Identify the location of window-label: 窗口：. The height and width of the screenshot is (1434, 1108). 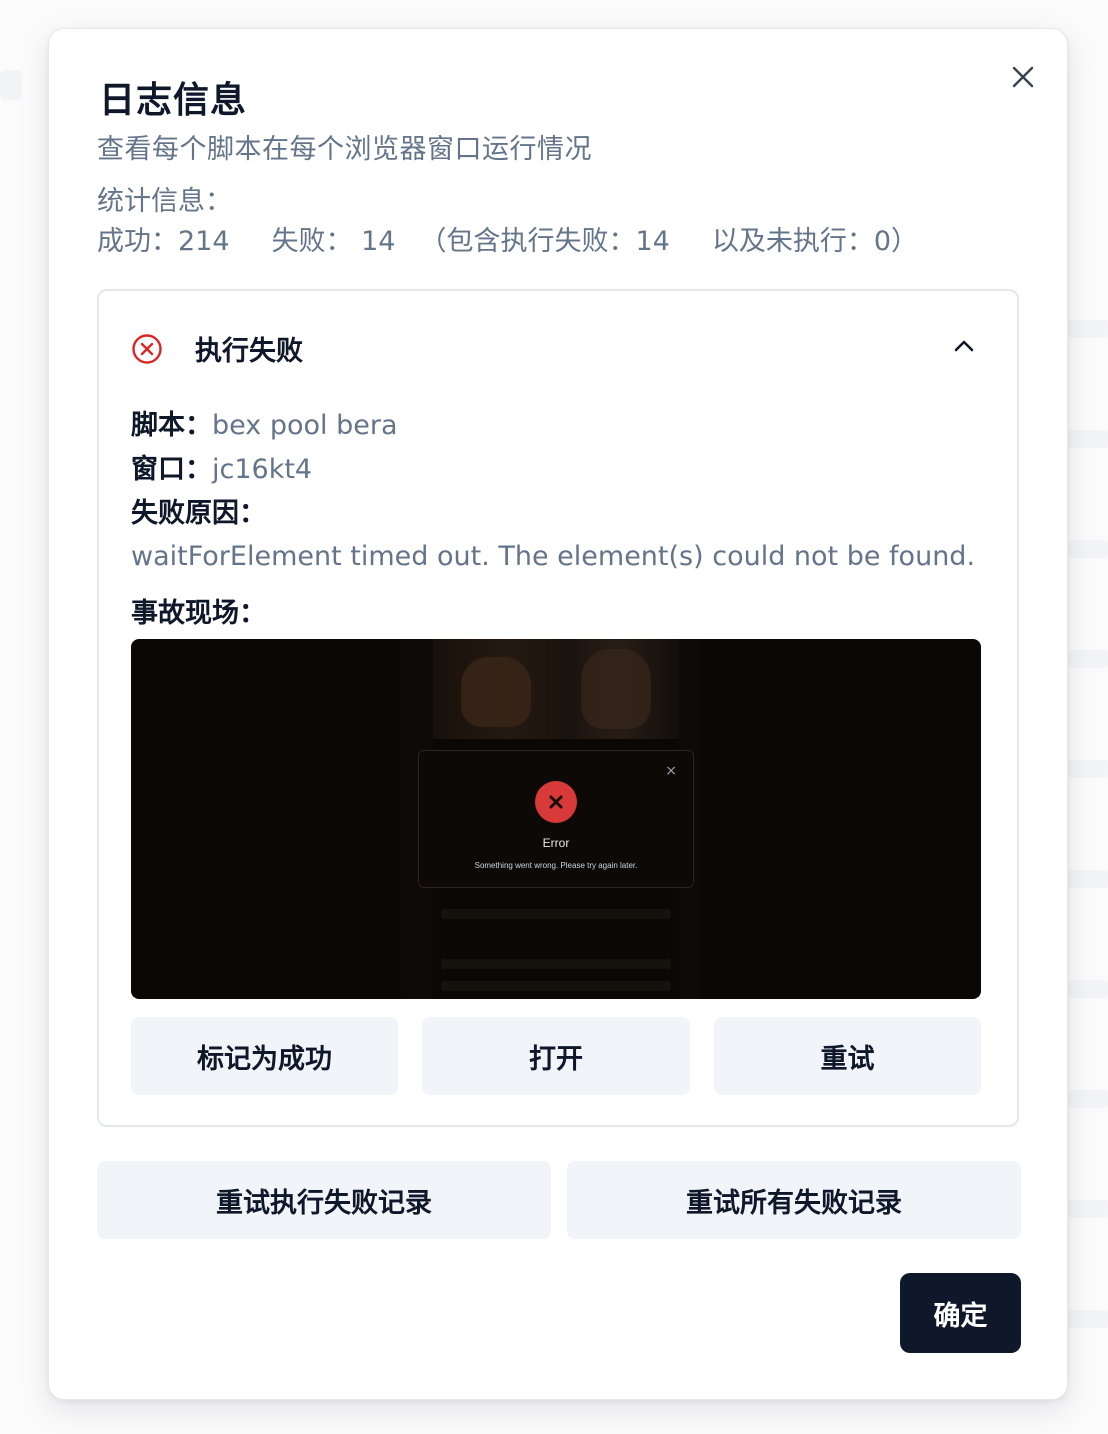
(171, 469).